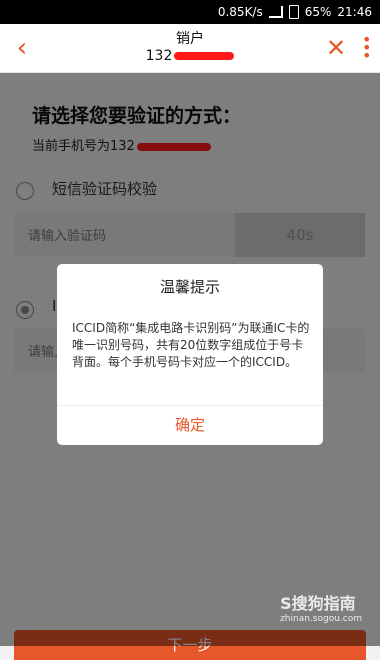  What do you see at coordinates (321, 619) in the screenshot?
I see `watermark-url: zhinan.sogou.com` at bounding box center [321, 619].